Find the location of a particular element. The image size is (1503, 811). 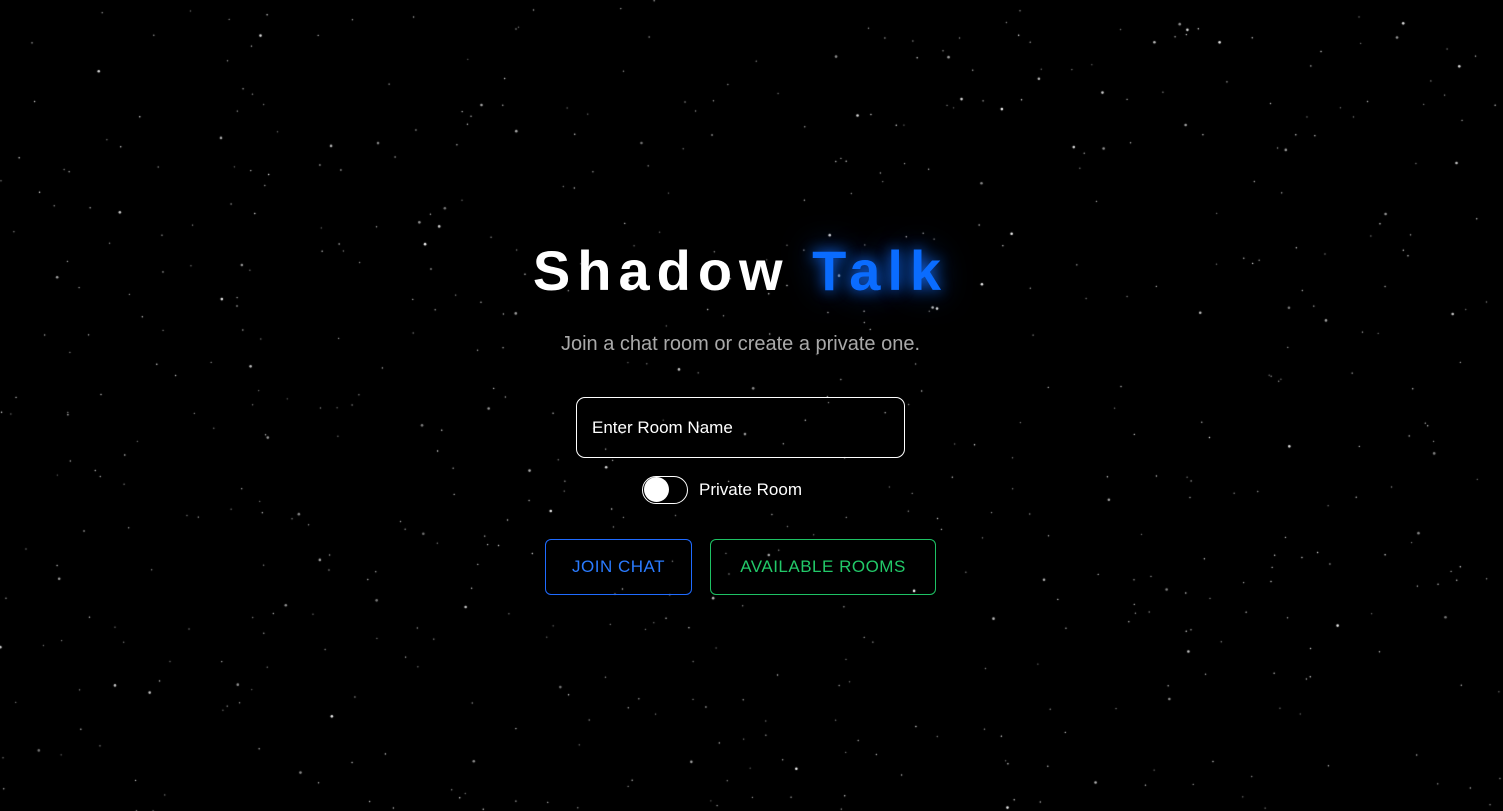

private-room-toggle is located at coordinates (665, 490).